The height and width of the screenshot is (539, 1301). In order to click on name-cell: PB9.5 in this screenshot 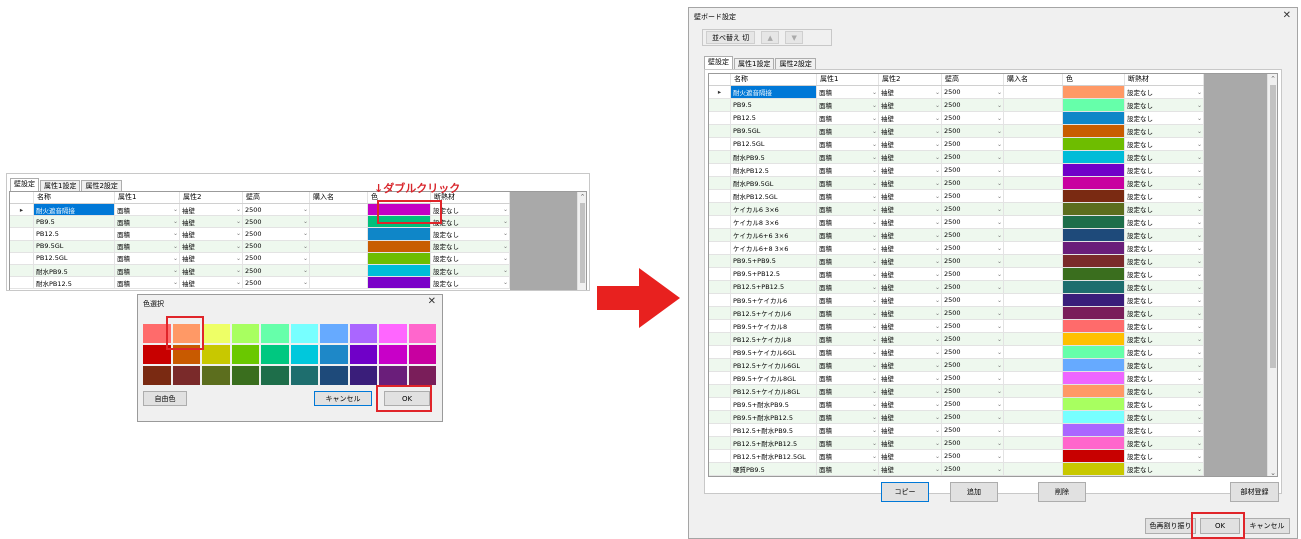, I will do `click(774, 105)`.